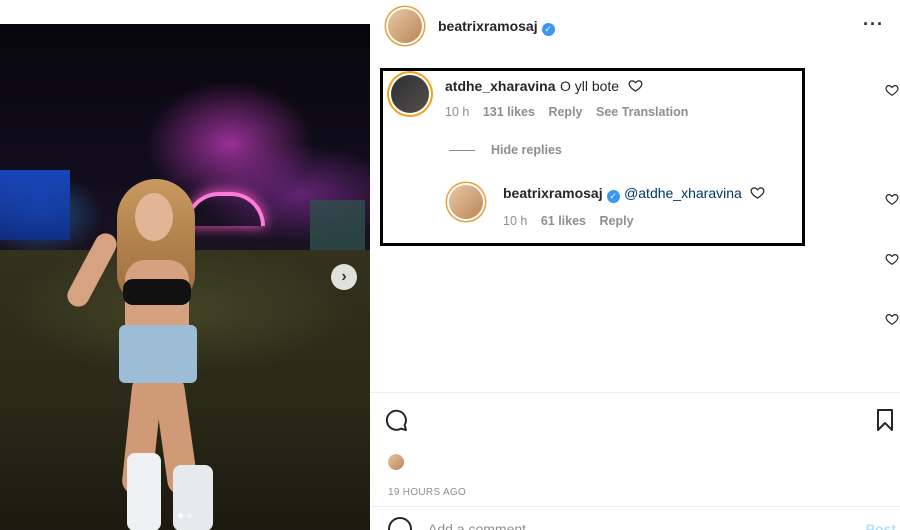 The width and height of the screenshot is (900, 530). What do you see at coordinates (683, 193) in the screenshot?
I see `reply-mention-link: @atdhe_xharavina` at bounding box center [683, 193].